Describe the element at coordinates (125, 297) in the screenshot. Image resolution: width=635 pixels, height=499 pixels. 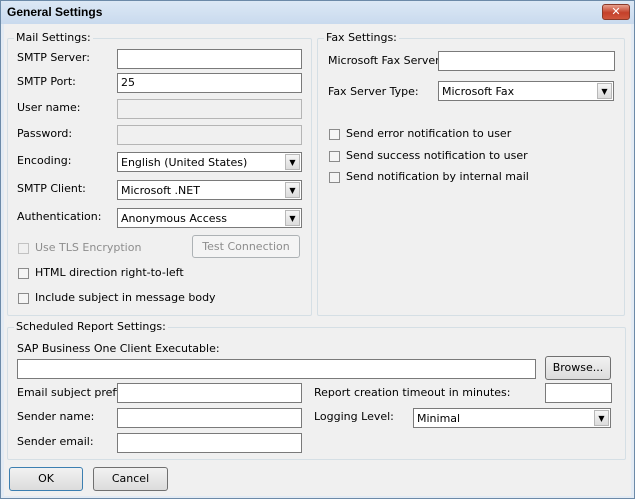
I see `include-subject-label: Include subject in message body` at that location.